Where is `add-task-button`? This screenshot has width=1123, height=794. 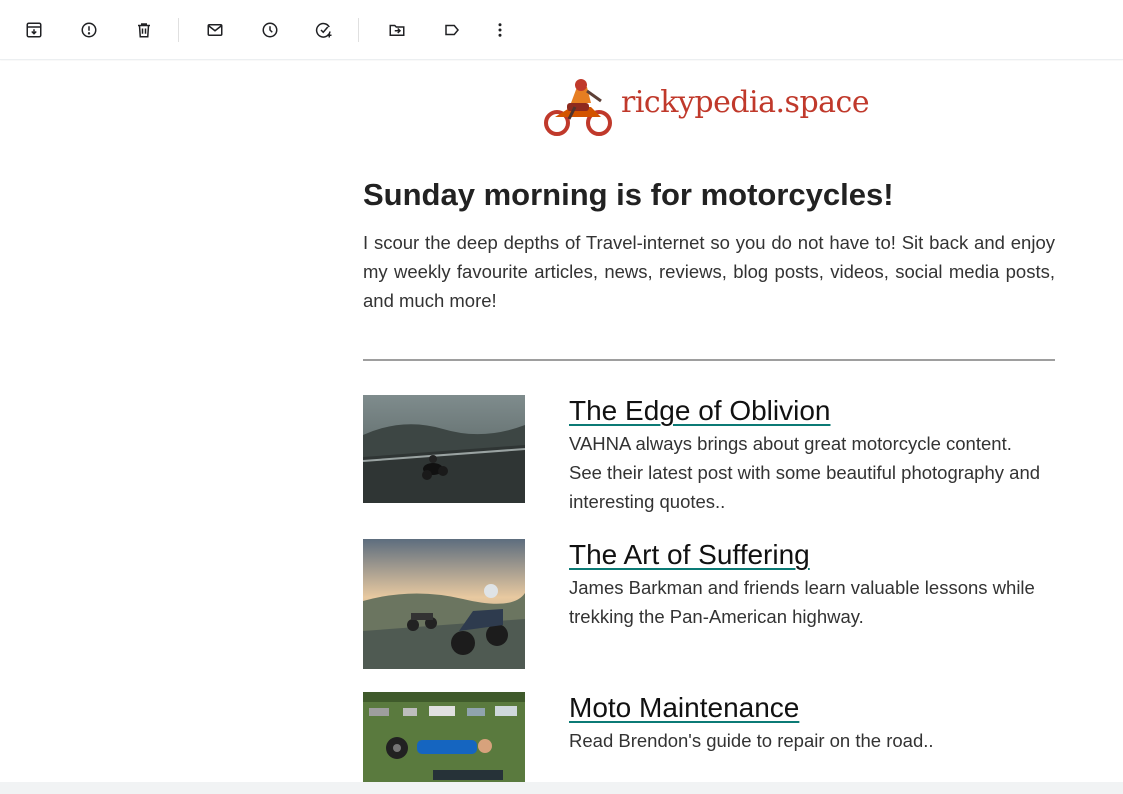 add-task-button is located at coordinates (324, 30).